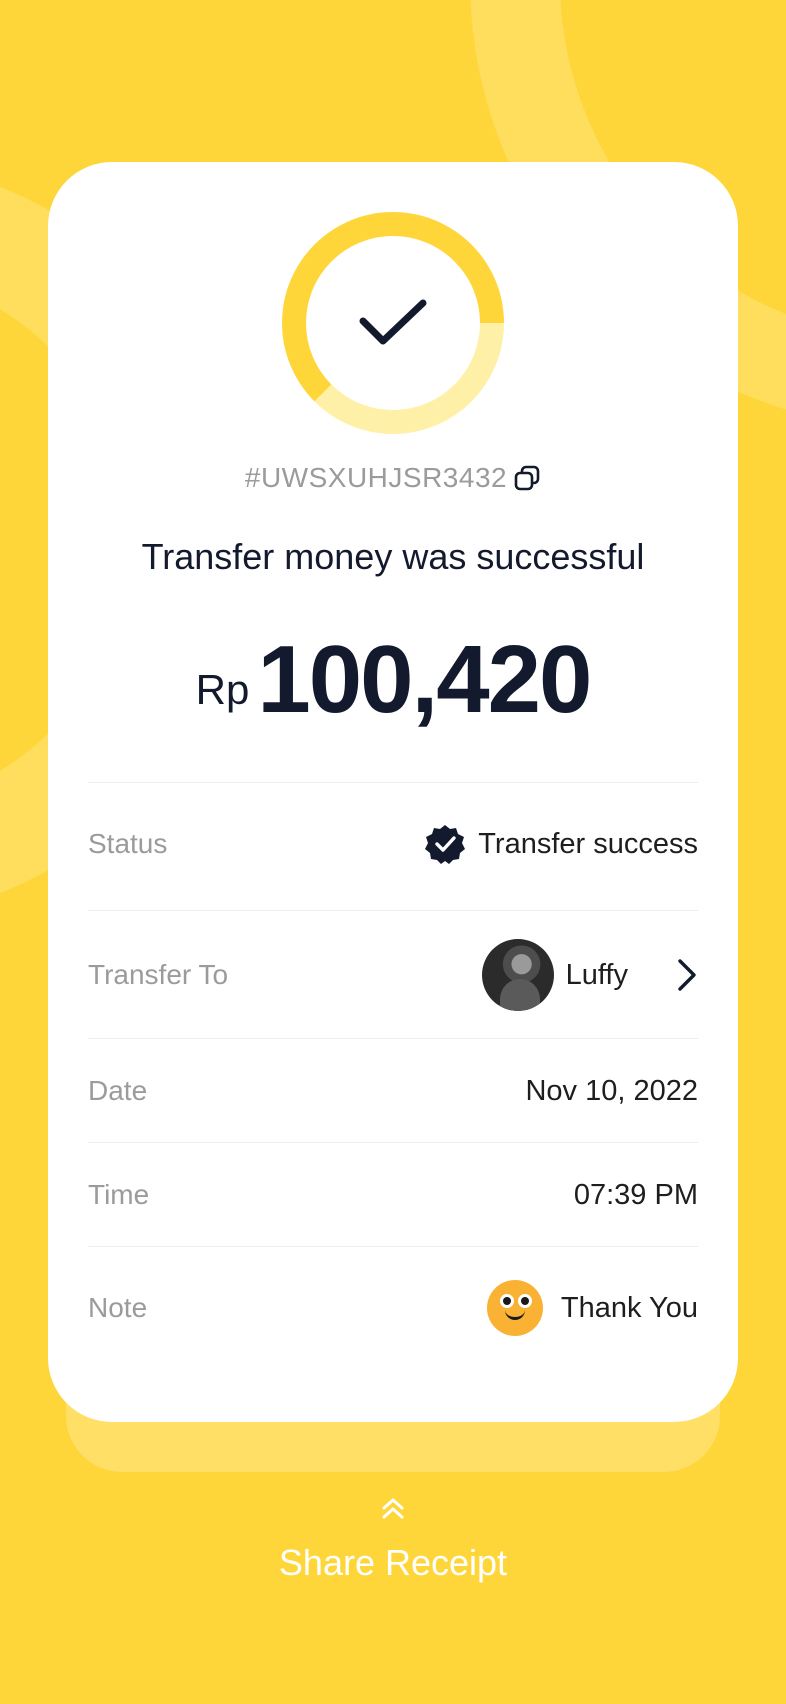  I want to click on currency-label: Rp, so click(222, 689).